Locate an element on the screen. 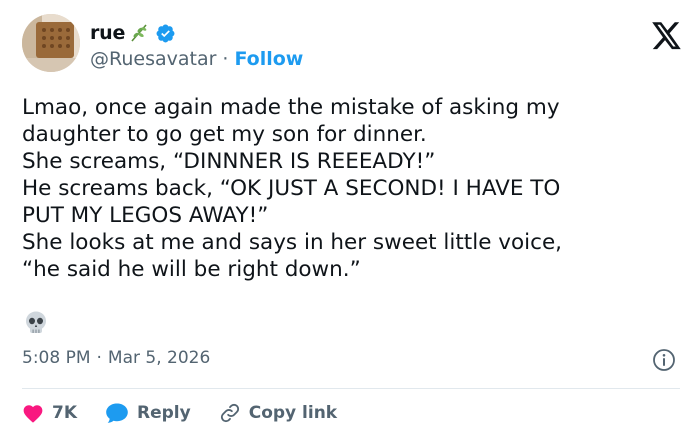 The height and width of the screenshot is (440, 700). tweet-line: “he said he will be right down.” is located at coordinates (191, 269).